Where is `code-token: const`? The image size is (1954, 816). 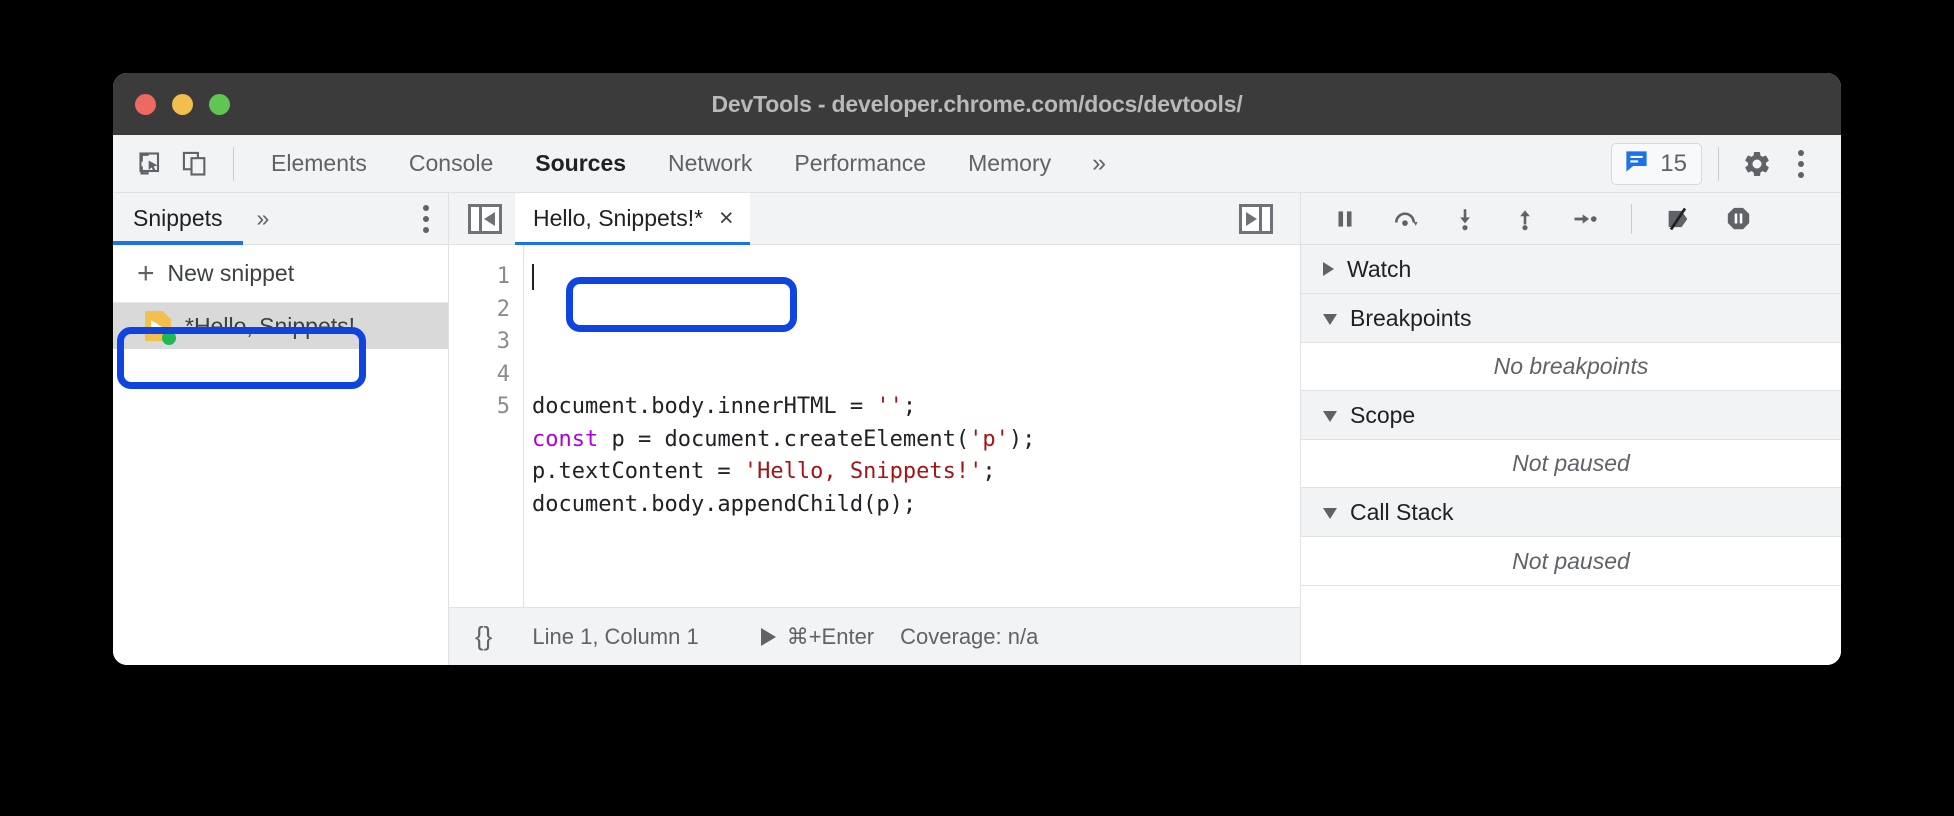 code-token: const is located at coordinates (565, 439).